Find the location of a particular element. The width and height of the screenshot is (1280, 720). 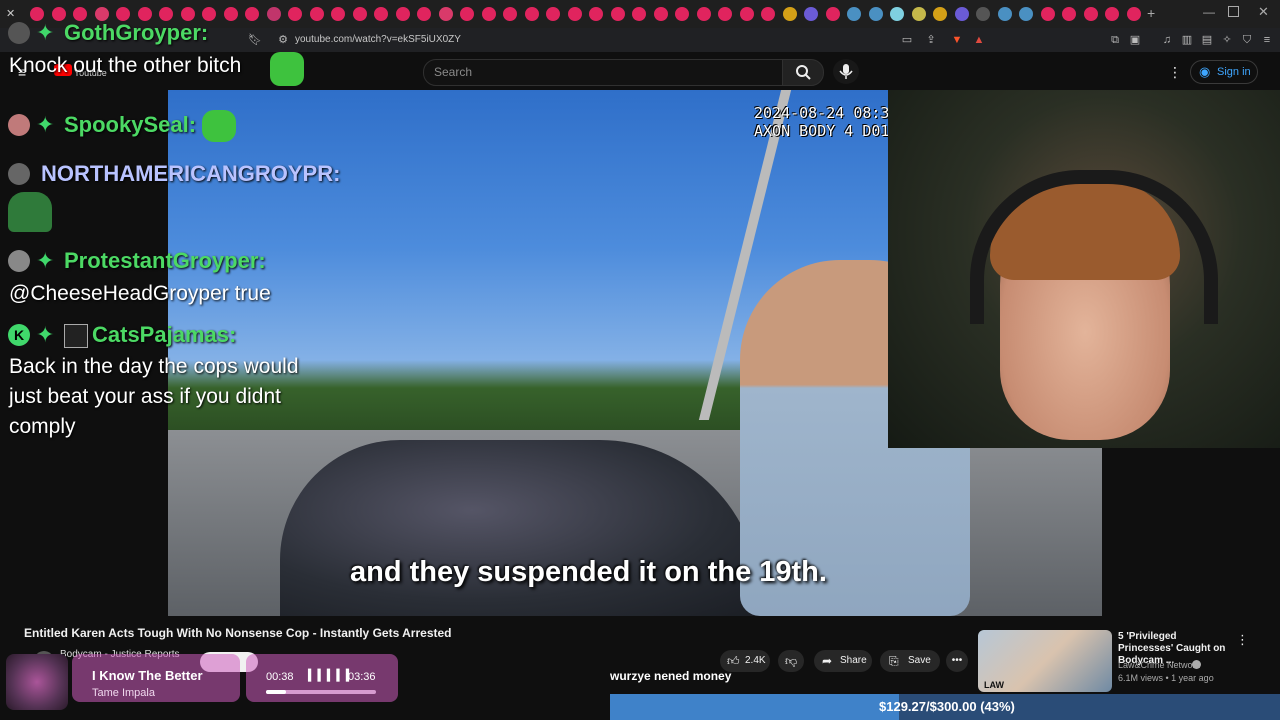

minimize-icon: — is located at coordinates (1209, 12).